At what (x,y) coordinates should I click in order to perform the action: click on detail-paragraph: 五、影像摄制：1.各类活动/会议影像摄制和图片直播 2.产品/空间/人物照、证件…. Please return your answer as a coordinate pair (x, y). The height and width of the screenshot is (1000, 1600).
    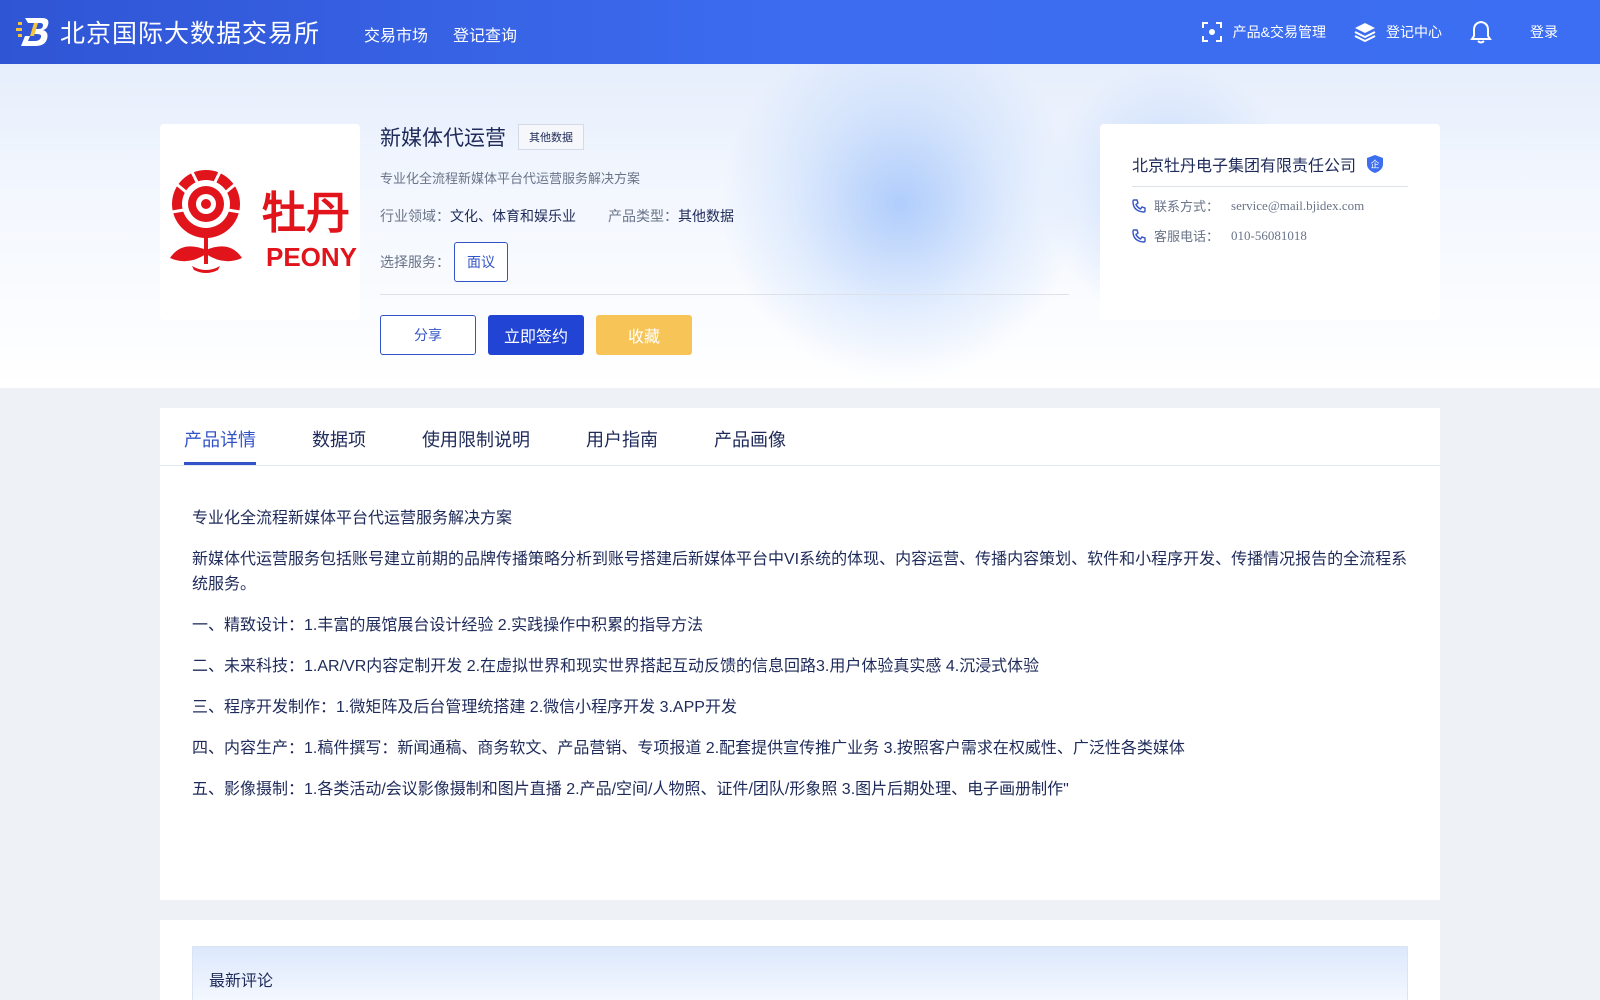
    Looking at the image, I should click on (630, 789).